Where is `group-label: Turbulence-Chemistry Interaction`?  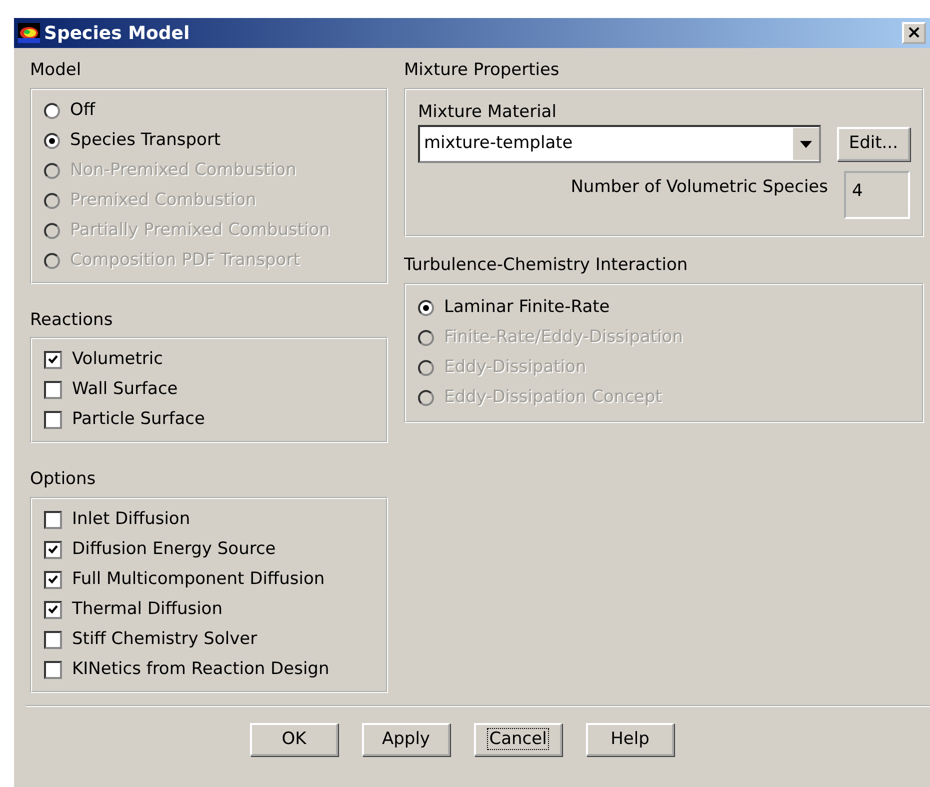 group-label: Turbulence-Chemistry Interaction is located at coordinates (546, 265).